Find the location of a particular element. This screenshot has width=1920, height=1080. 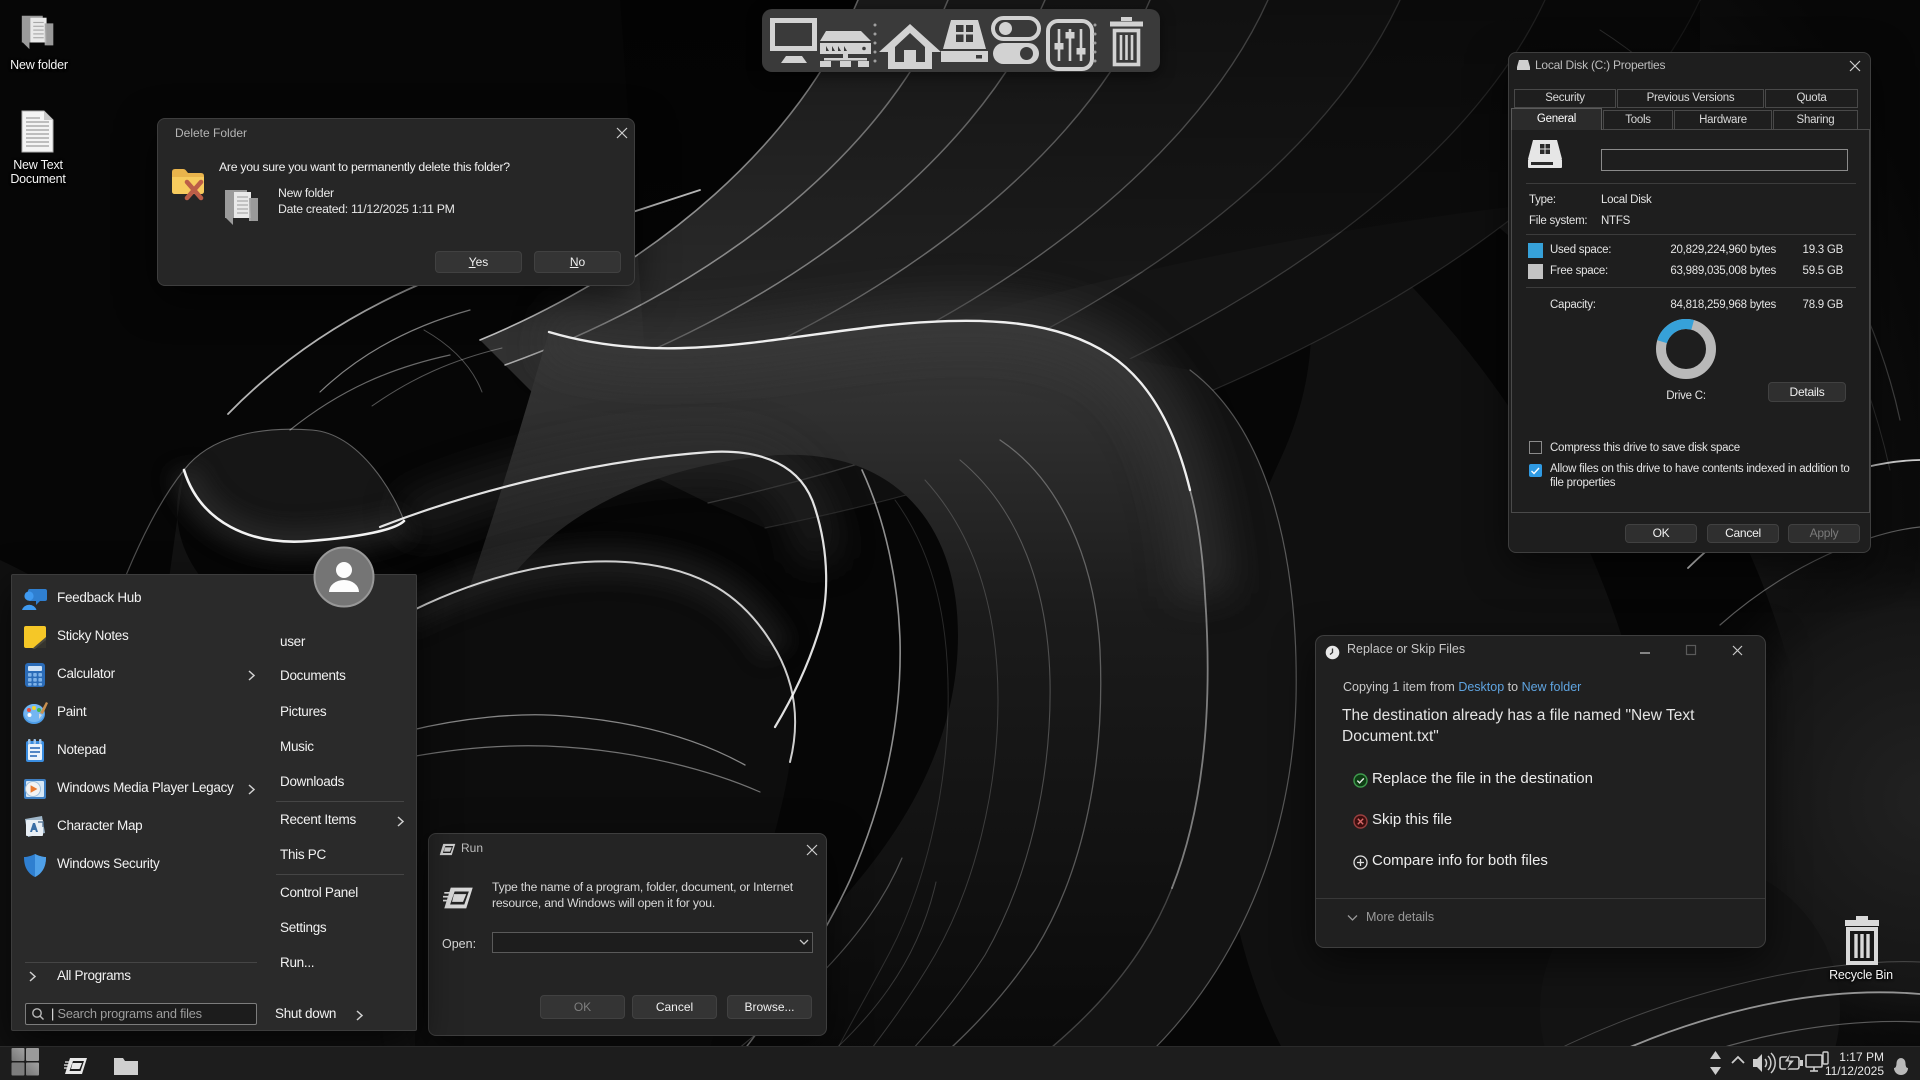

svg-text: 1:17 PM is located at coordinates (1861, 1057).